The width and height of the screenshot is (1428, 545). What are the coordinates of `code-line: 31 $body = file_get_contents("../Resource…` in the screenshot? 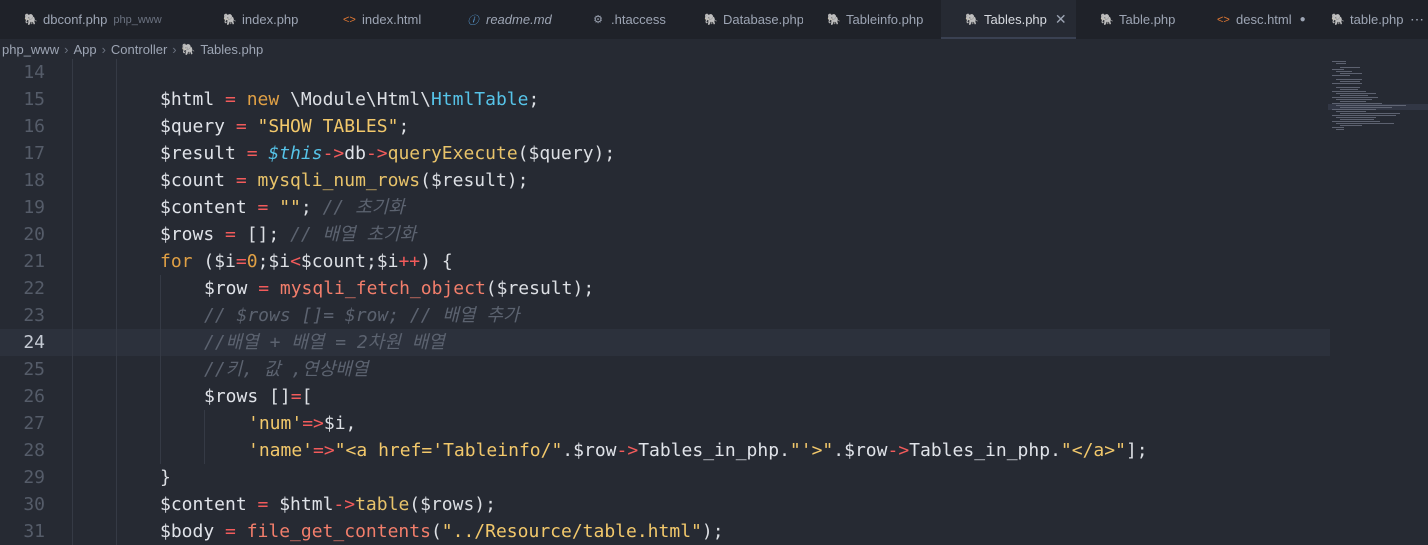 It's located at (665, 531).